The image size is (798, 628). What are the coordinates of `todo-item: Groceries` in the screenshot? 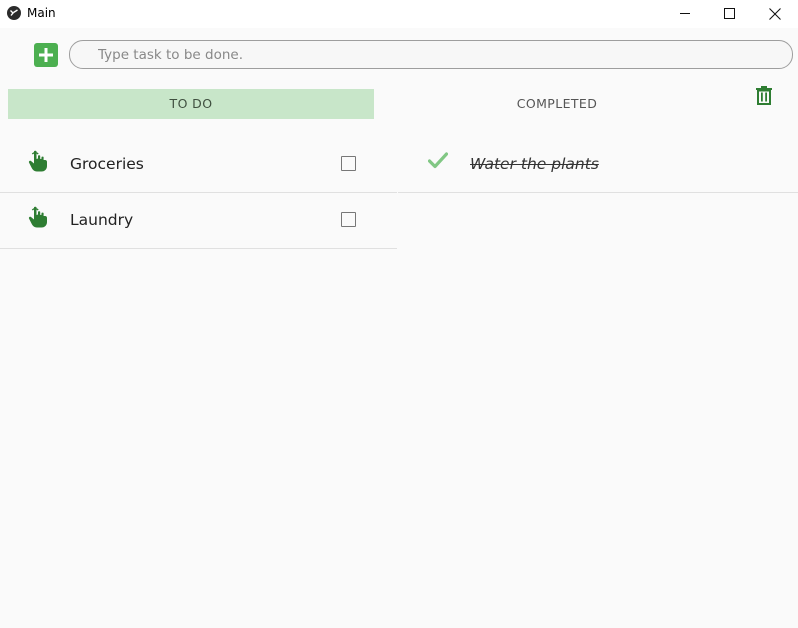 It's located at (198, 165).